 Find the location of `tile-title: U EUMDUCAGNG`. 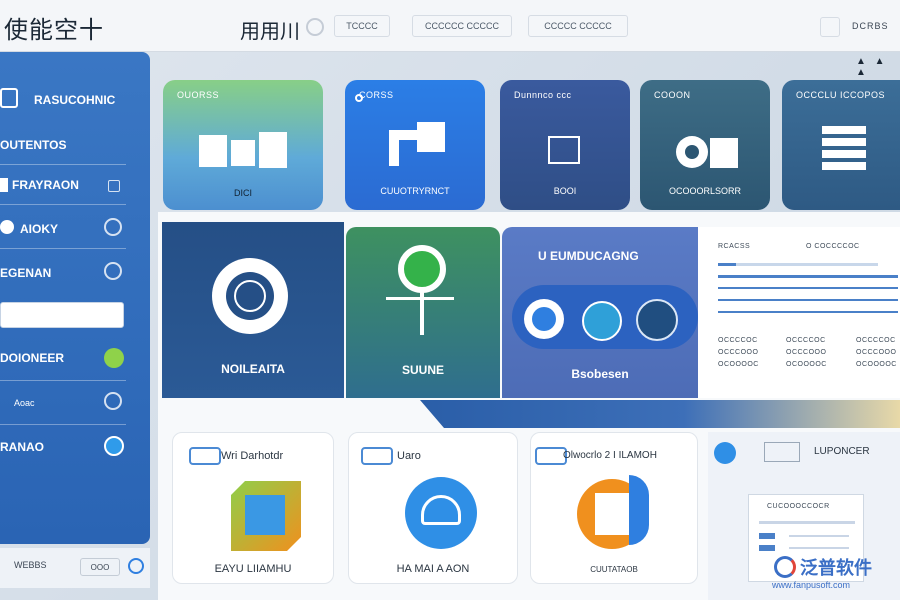

tile-title: U EUMDUCAGNG is located at coordinates (588, 256).